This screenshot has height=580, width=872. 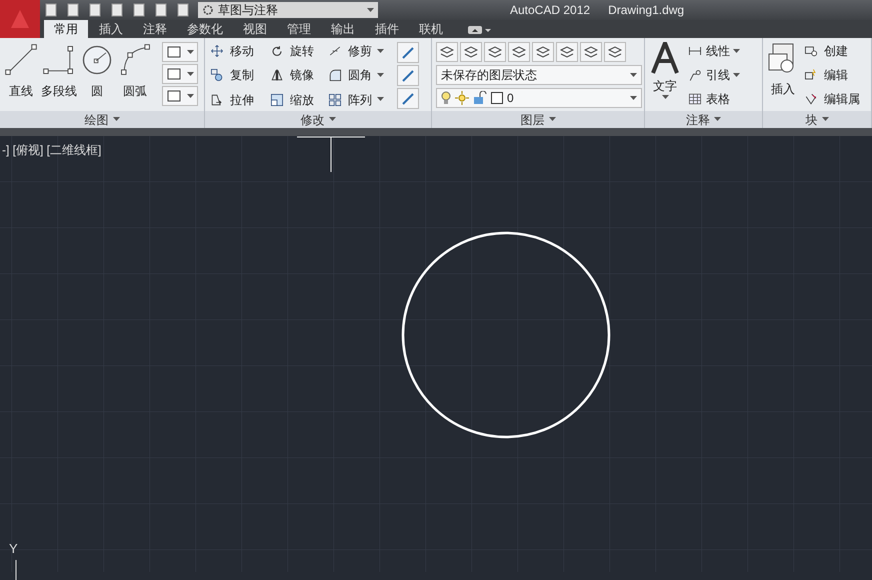 I want to click on modify-tool-button: 复制, so click(x=239, y=75).